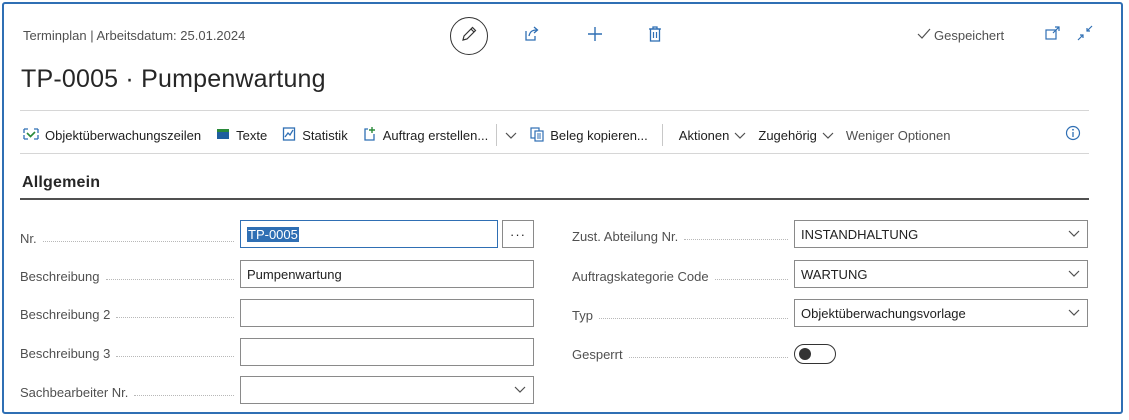  What do you see at coordinates (537, 135) in the screenshot?
I see `copy-document-icon` at bounding box center [537, 135].